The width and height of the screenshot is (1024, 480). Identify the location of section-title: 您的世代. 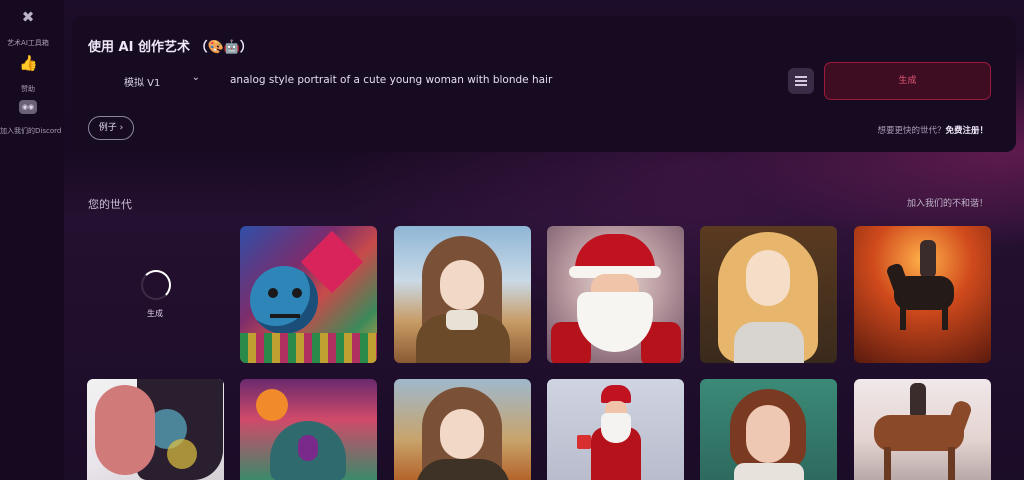
(110, 204).